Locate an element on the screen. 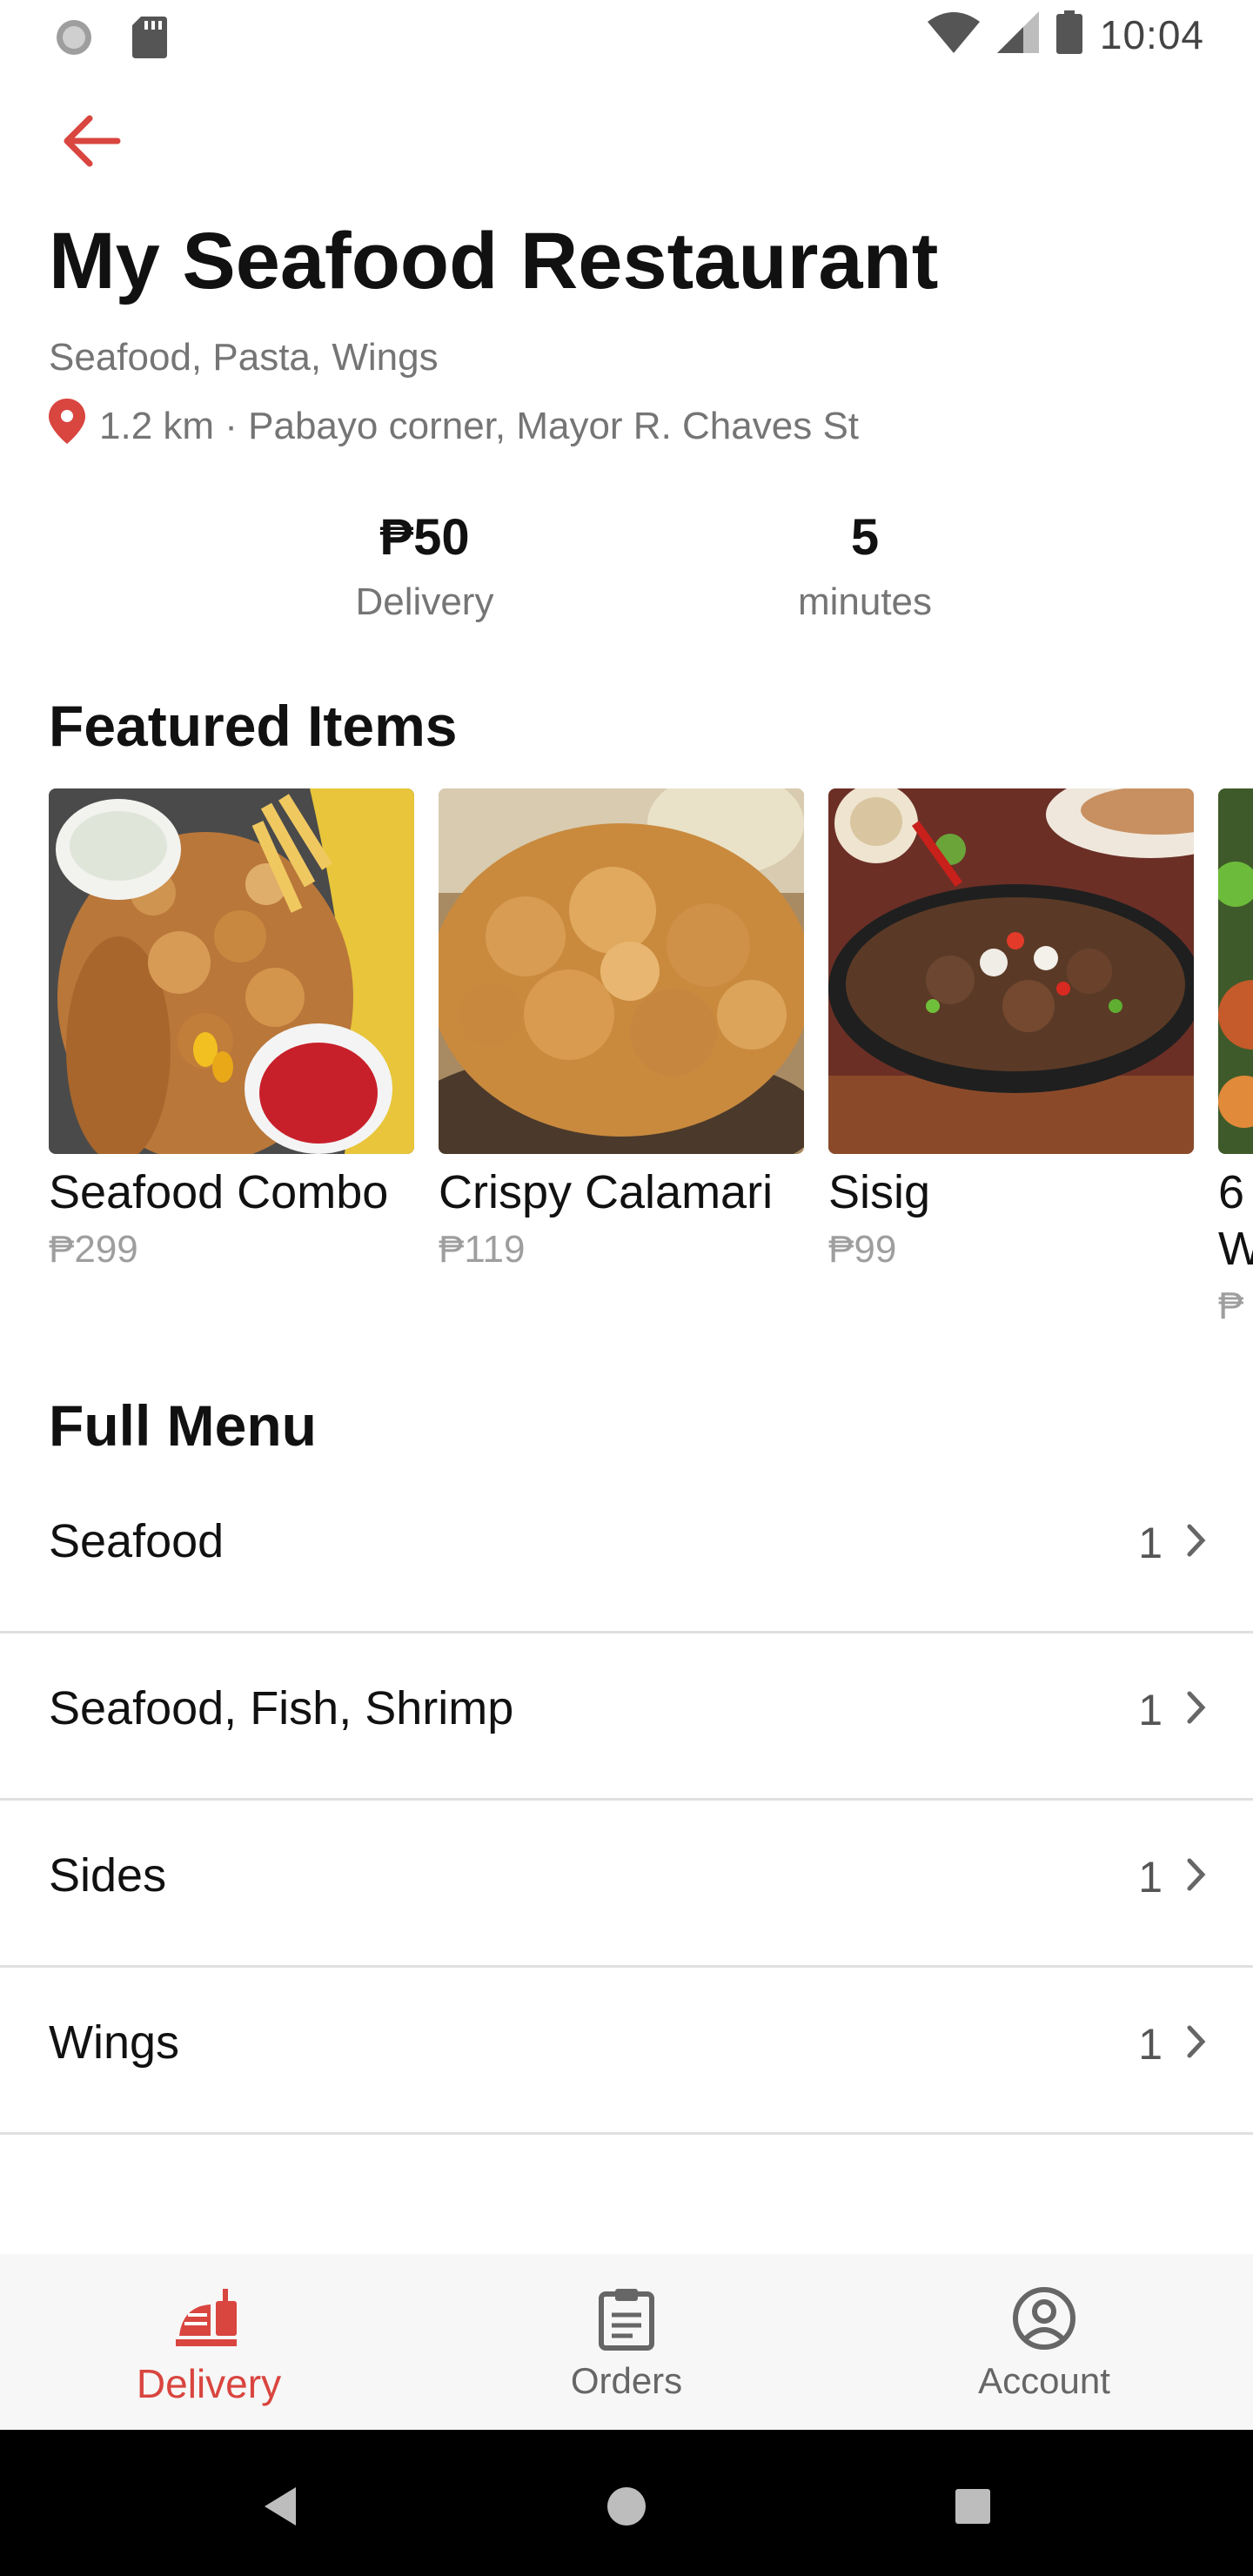  category-label: Sides is located at coordinates (108, 1875).